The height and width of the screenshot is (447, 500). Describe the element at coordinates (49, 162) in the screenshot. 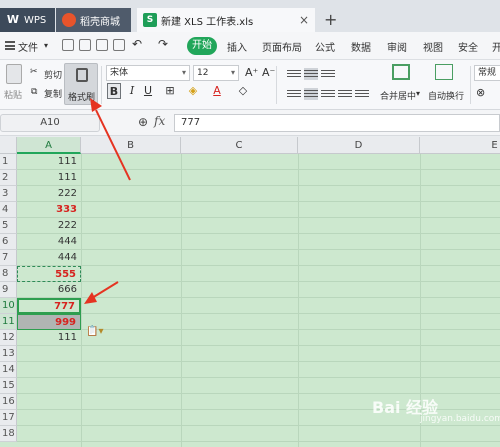

I see `cell-a1: 111` at that location.